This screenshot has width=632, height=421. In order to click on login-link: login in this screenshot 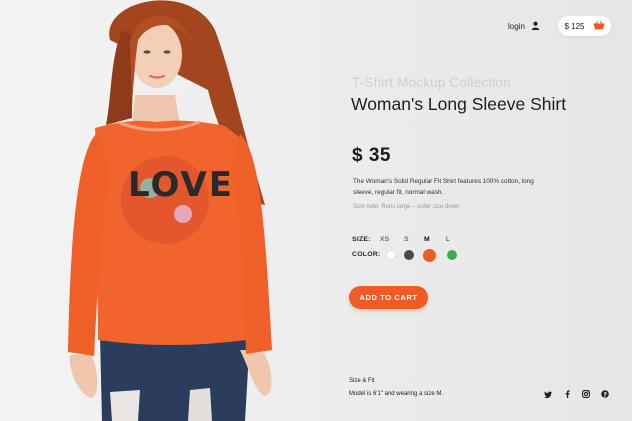, I will do `click(524, 26)`.